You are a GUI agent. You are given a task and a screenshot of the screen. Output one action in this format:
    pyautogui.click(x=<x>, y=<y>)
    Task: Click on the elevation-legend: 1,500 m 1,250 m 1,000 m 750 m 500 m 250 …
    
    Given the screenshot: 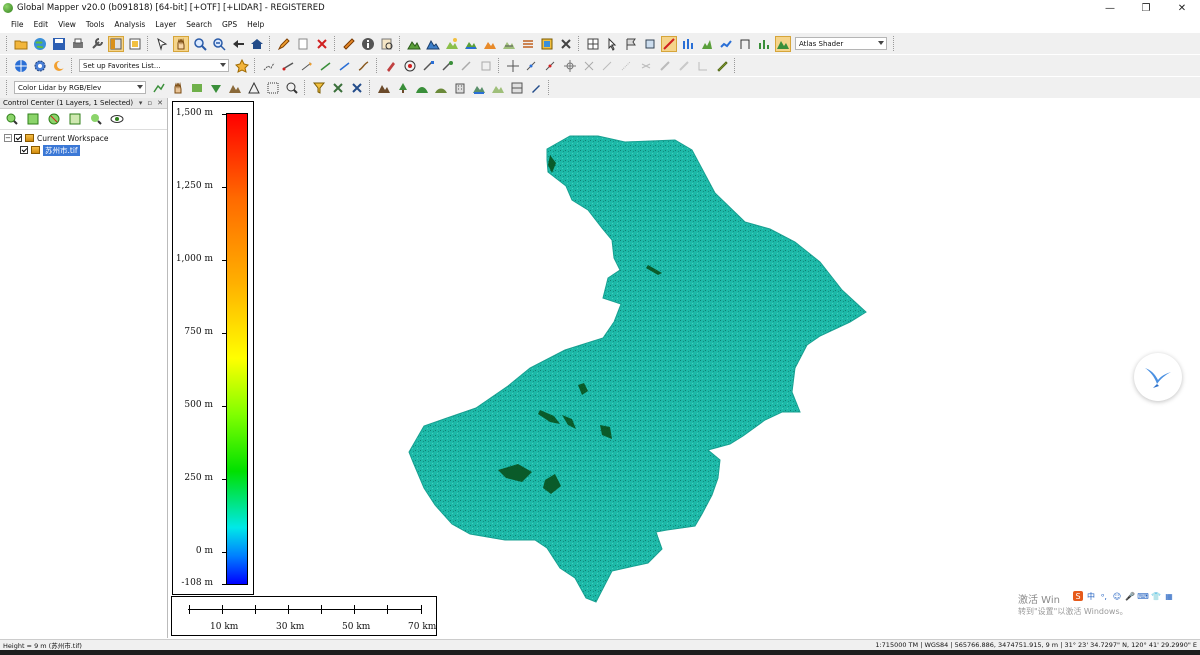 What is the action you would take?
    pyautogui.click(x=213, y=348)
    